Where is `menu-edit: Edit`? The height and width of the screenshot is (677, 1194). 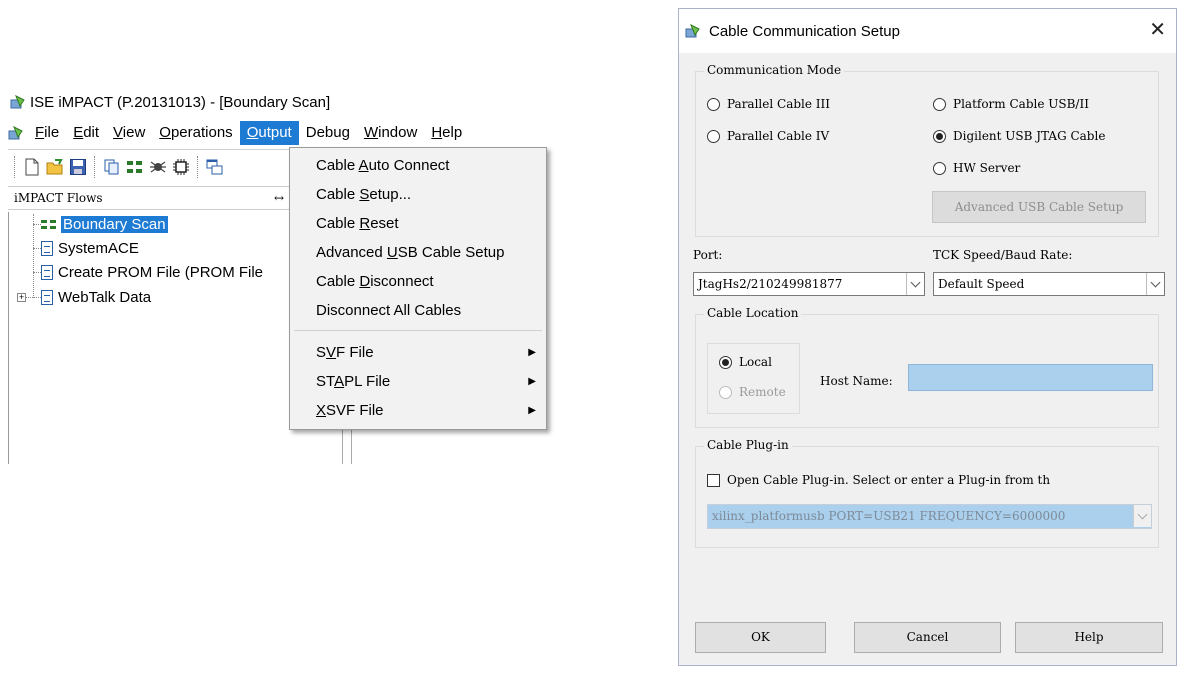 menu-edit: Edit is located at coordinates (86, 133).